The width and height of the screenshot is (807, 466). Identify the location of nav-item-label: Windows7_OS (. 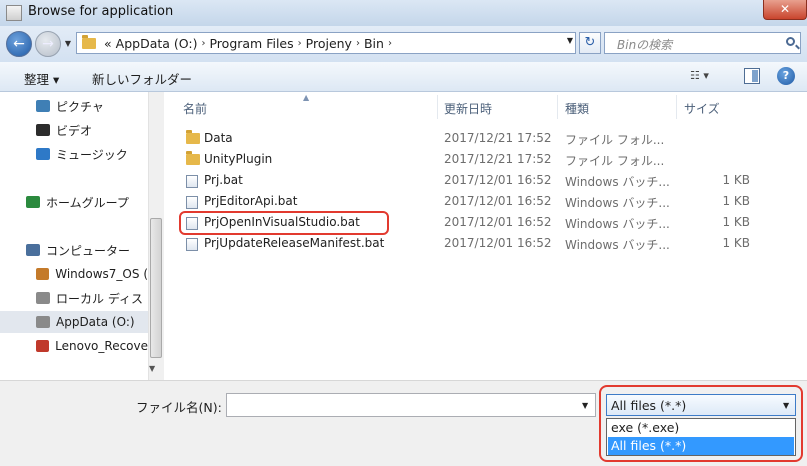
(101, 274).